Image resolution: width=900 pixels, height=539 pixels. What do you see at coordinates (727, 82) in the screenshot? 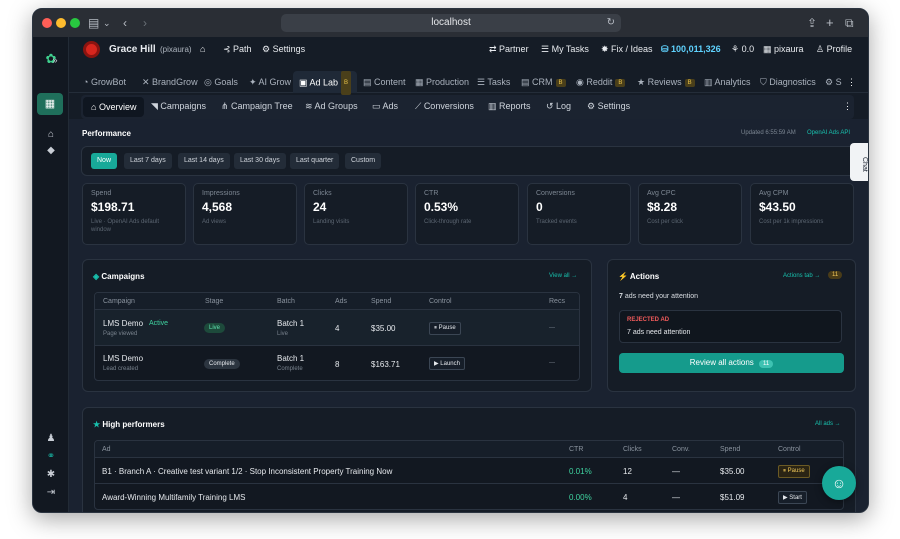
I see `tab-analytics: ▥ Analytics` at bounding box center [727, 82].